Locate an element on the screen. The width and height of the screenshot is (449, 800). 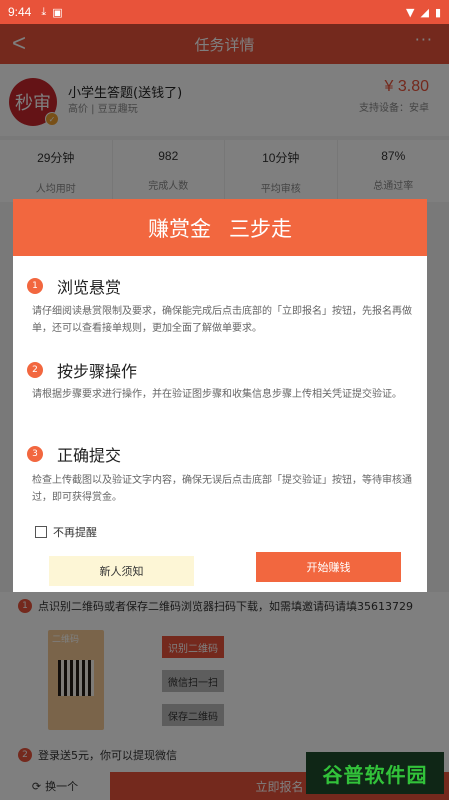
section-2-body: 请根据步骤要求进行操作，并在验证图步骤和收集信息步骤上传相关凭证提交验证。 is located at coordinates (217, 394).